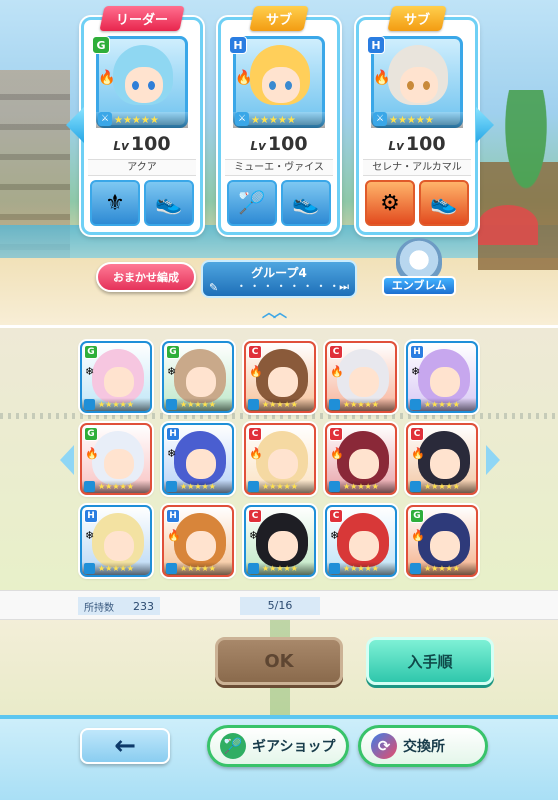 The height and width of the screenshot is (800, 558). Describe the element at coordinates (279, 18) in the screenshot. I see `role-tag: サブ` at that location.